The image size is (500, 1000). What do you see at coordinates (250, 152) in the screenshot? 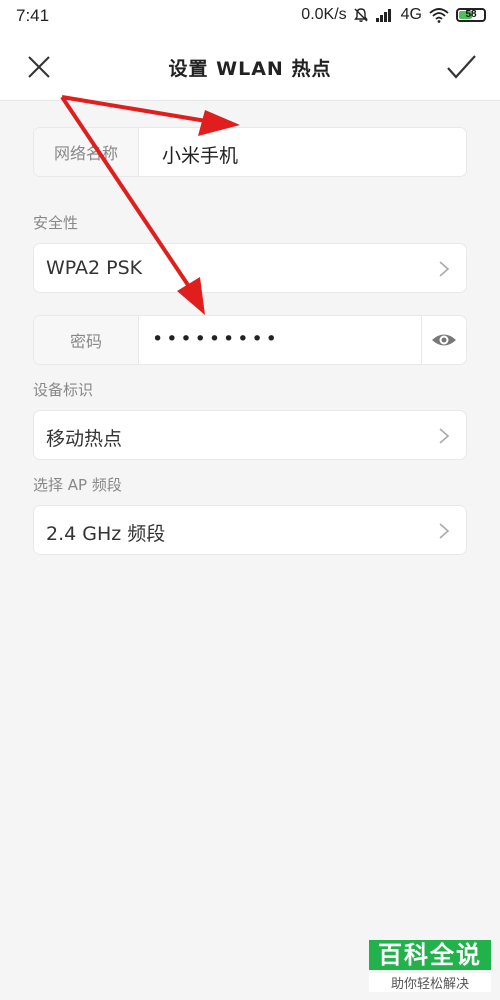
I see `network-name-field: 网络名称 小米手机` at bounding box center [250, 152].